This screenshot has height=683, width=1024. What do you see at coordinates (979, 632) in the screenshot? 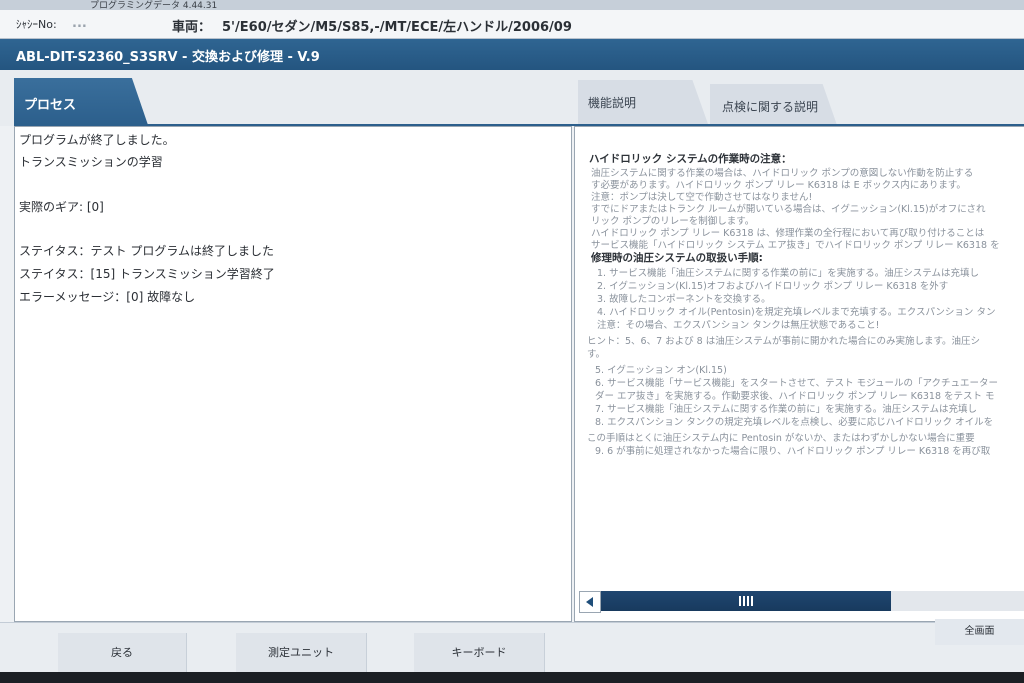
I see `fullscreen-button: 全画面` at bounding box center [979, 632].